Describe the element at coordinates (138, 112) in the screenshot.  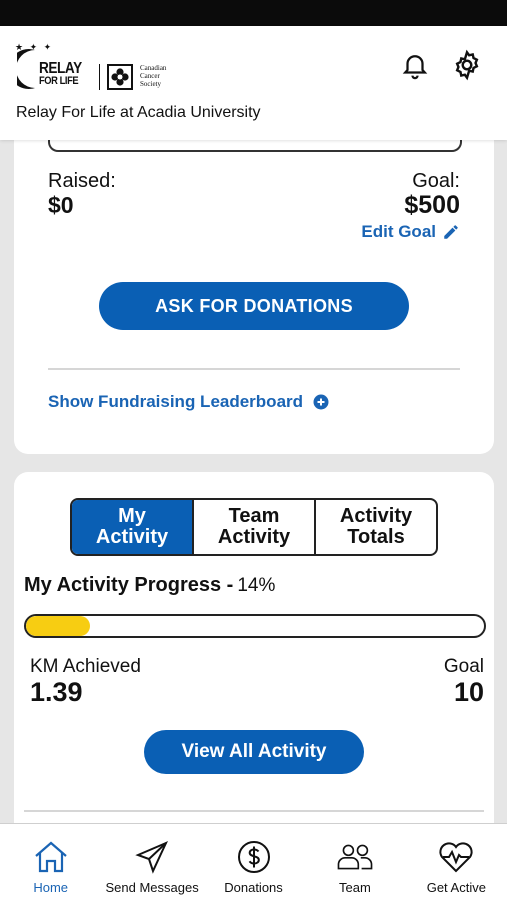
I see `page-title: Relay For Life at Acadia University` at that location.